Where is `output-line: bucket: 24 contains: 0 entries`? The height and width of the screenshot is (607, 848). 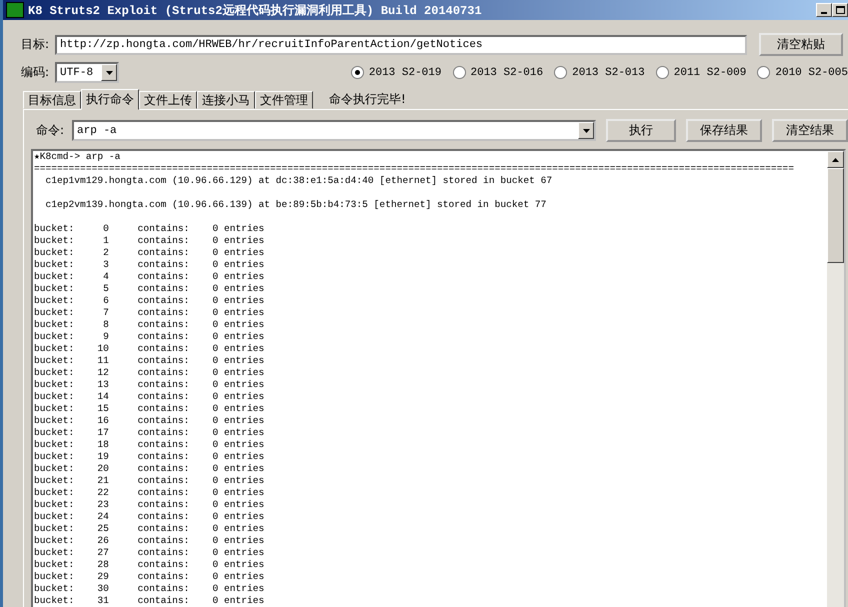
output-line: bucket: 24 contains: 0 entries is located at coordinates (150, 517).